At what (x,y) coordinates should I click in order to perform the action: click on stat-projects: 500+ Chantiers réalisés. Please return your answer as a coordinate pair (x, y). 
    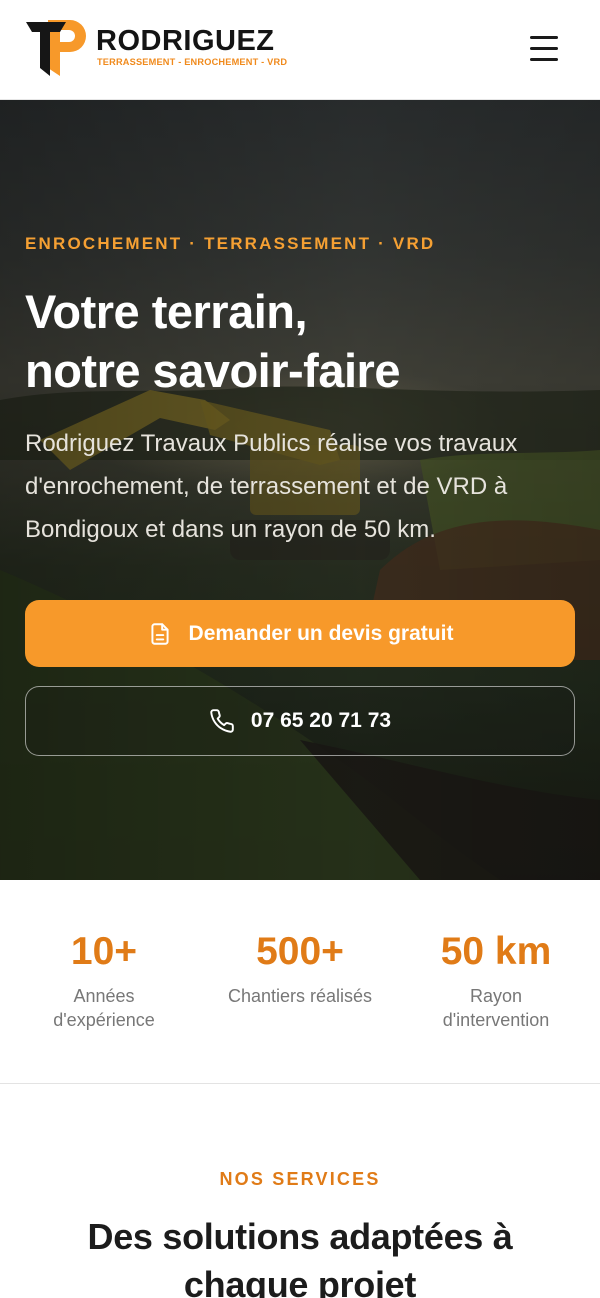
    Looking at the image, I should click on (300, 968).